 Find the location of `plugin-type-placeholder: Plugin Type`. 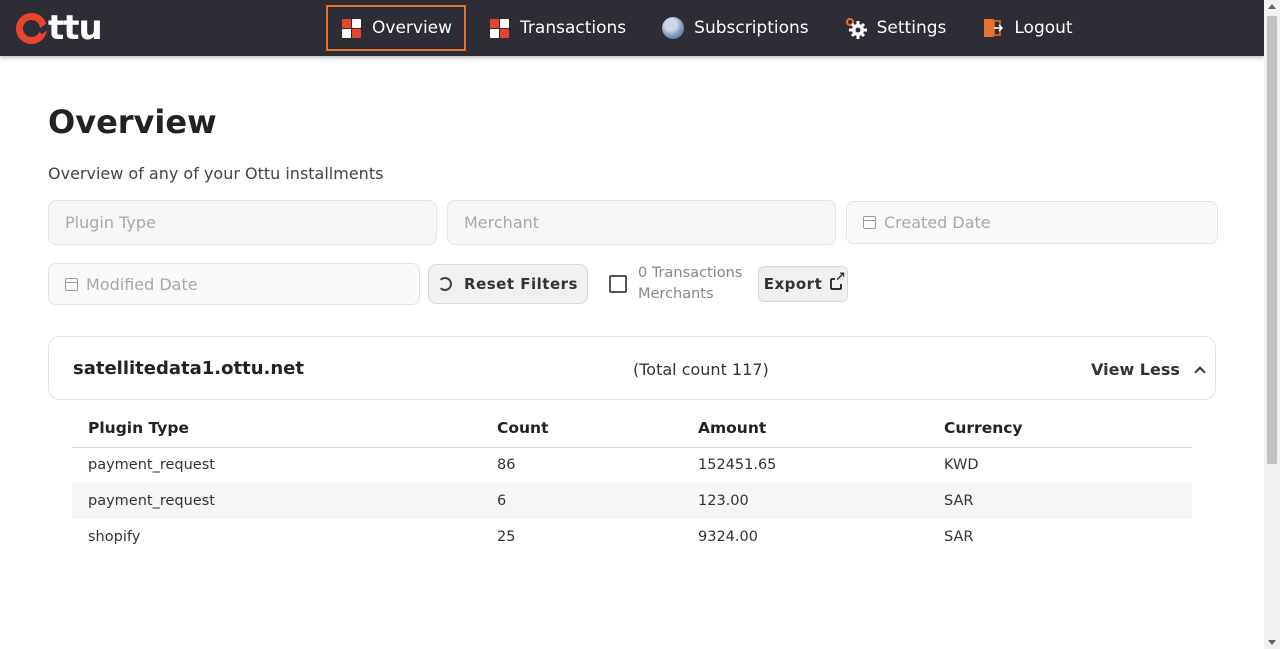

plugin-type-placeholder: Plugin Type is located at coordinates (110, 222).